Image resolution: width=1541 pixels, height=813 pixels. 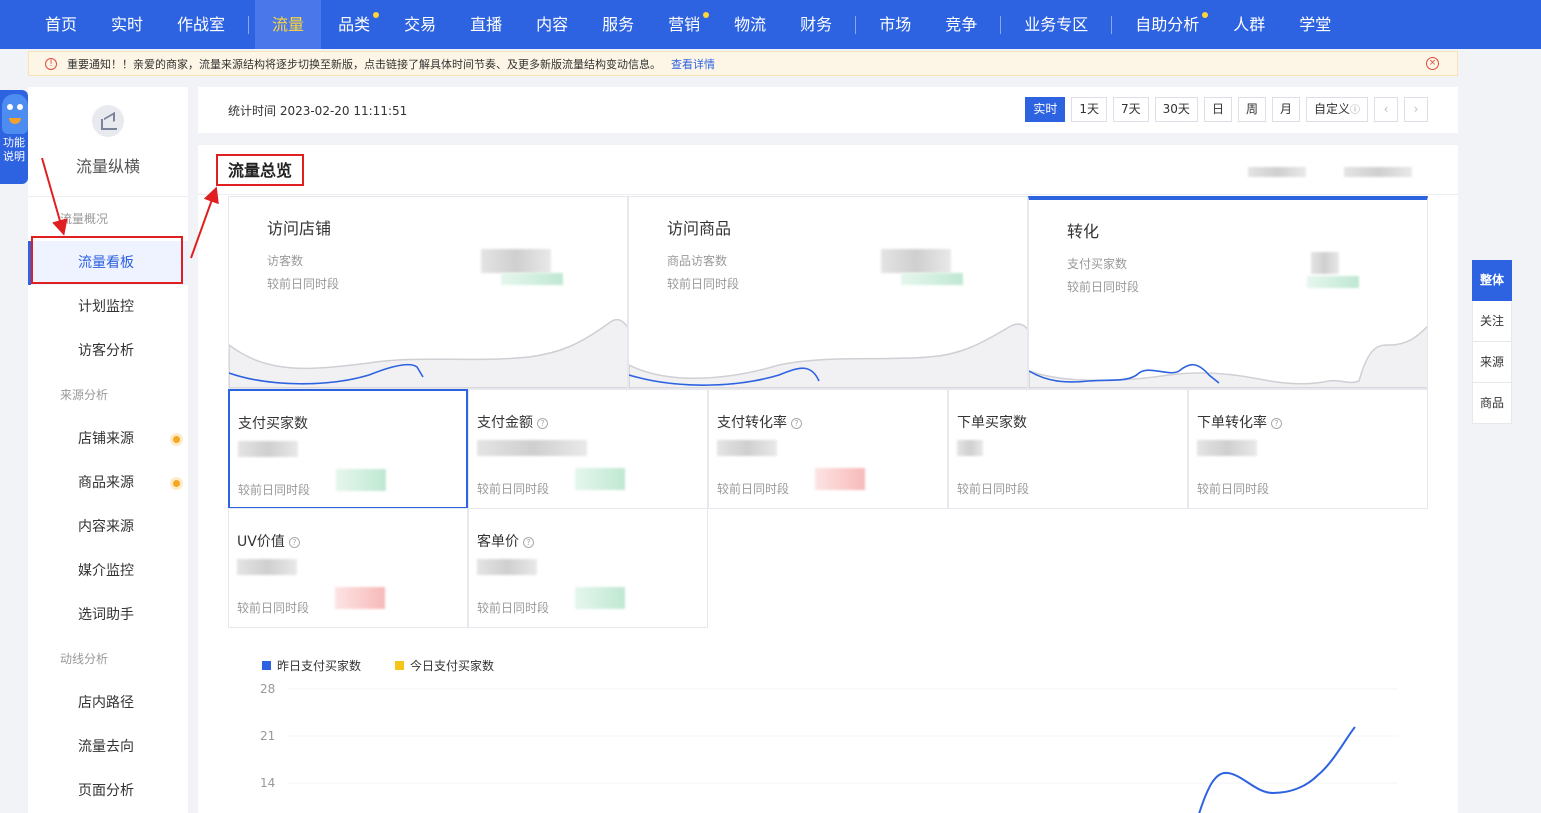 What do you see at coordinates (107, 166) in the screenshot?
I see `sidebar-title: 流量纵横` at bounding box center [107, 166].